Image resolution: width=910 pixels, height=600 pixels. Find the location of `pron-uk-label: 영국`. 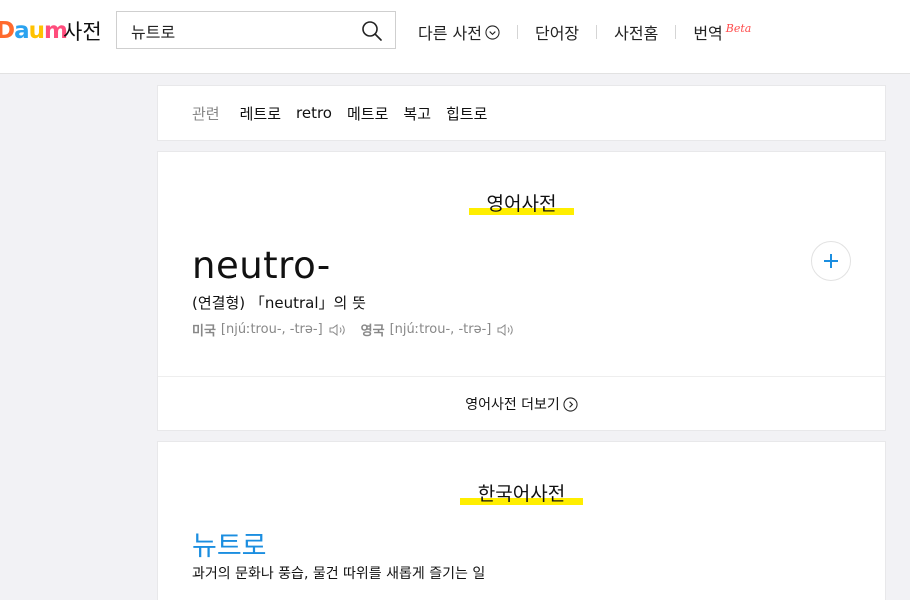

pron-uk-label: 영국 is located at coordinates (372, 331).